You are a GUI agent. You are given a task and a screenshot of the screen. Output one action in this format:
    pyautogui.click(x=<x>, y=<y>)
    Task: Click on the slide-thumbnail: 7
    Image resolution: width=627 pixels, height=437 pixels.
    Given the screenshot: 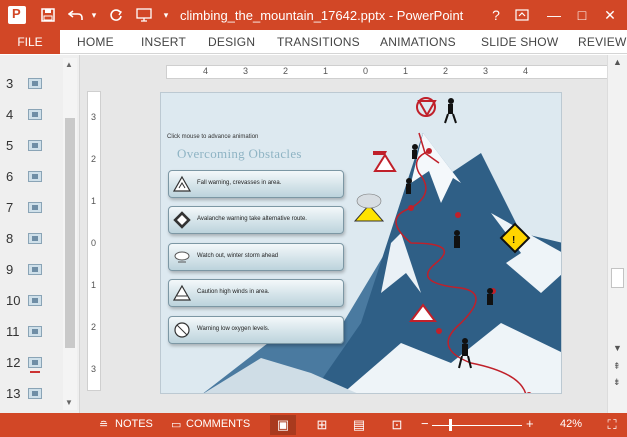 What is the action you would take?
    pyautogui.click(x=31, y=209)
    